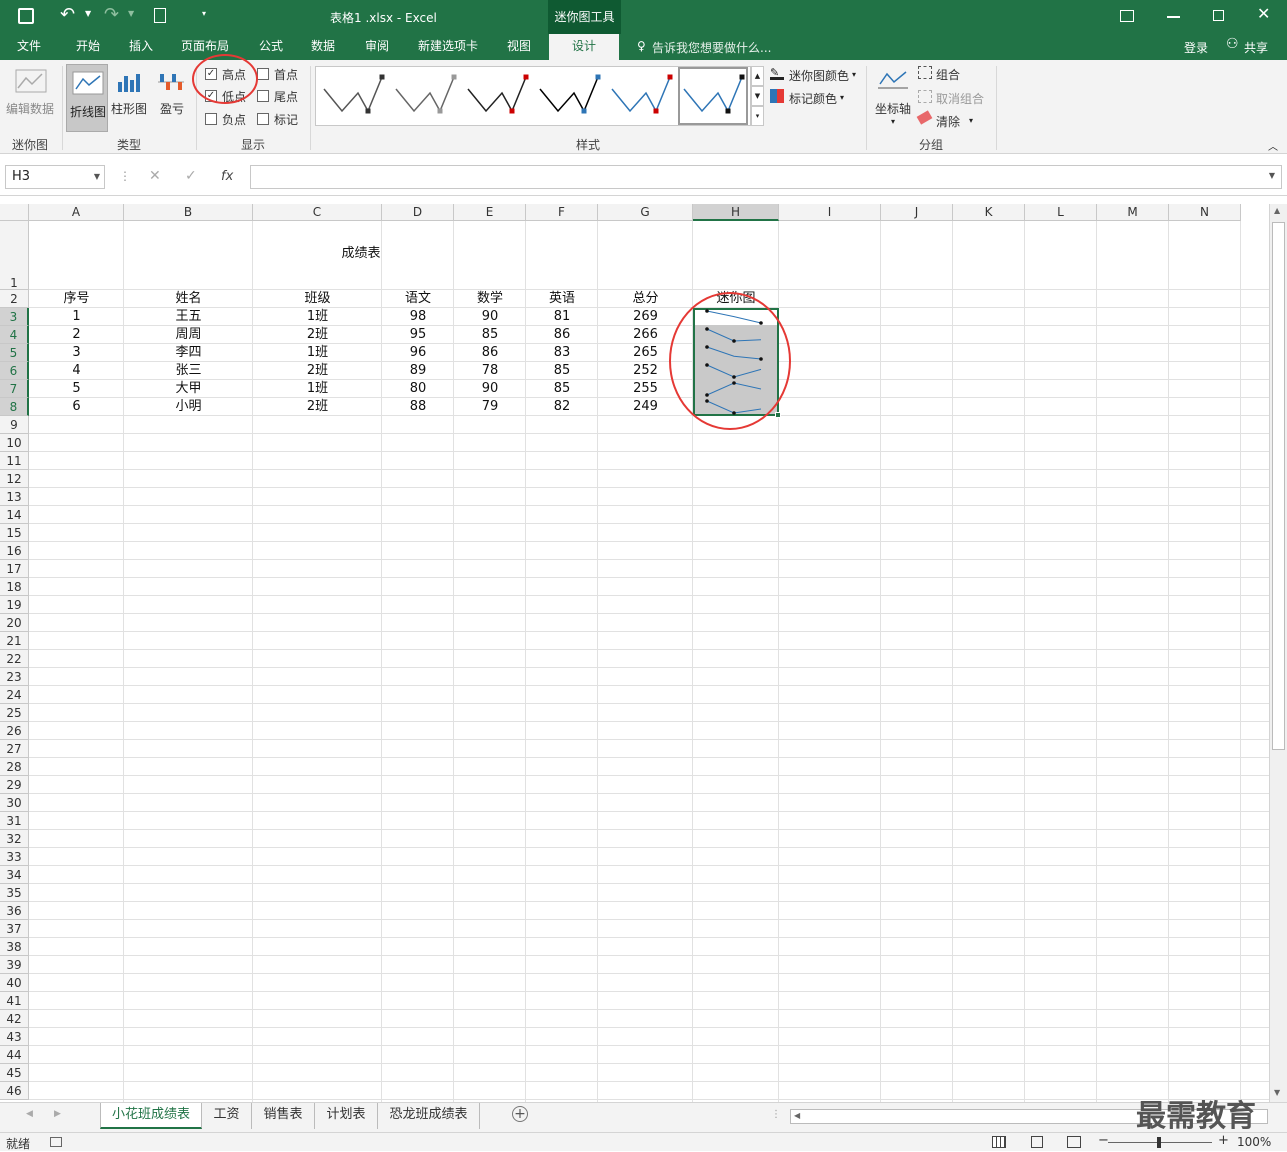 The height and width of the screenshot is (1152, 1287). I want to click on column-header-J: J, so click(917, 212).